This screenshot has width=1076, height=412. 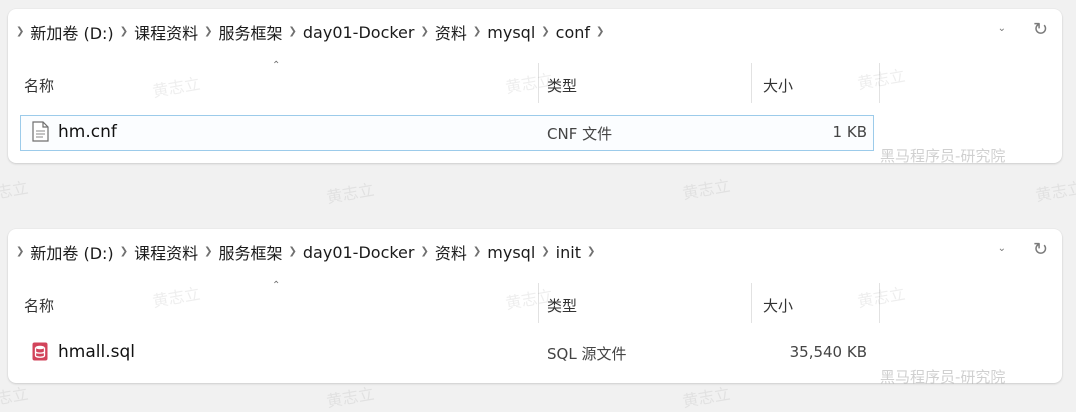 What do you see at coordinates (580, 134) in the screenshot?
I see `file-type: CNF 文件` at bounding box center [580, 134].